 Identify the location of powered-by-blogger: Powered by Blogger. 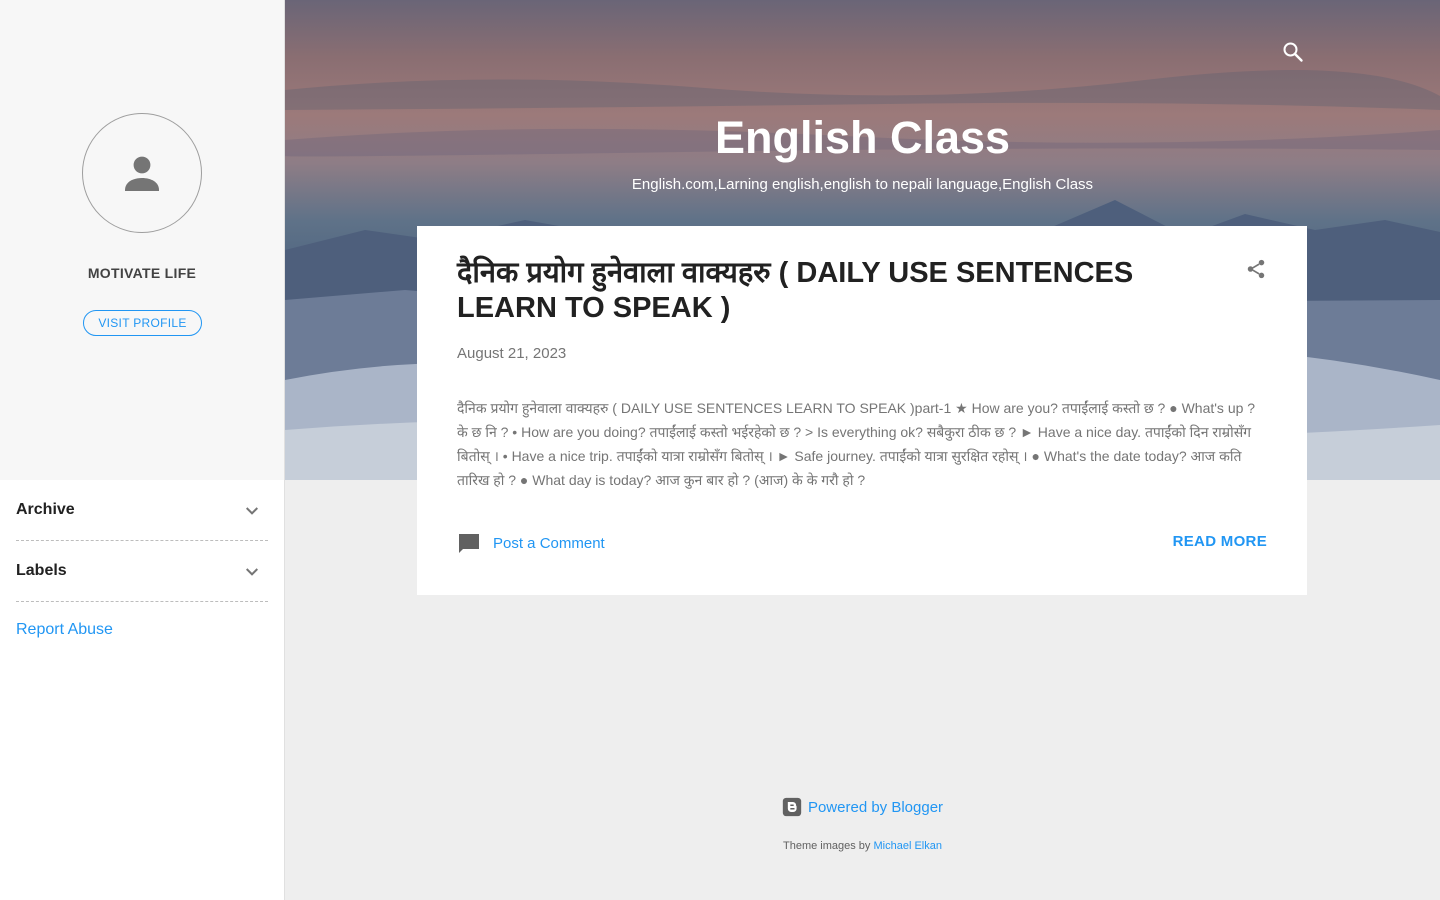
(862, 807).